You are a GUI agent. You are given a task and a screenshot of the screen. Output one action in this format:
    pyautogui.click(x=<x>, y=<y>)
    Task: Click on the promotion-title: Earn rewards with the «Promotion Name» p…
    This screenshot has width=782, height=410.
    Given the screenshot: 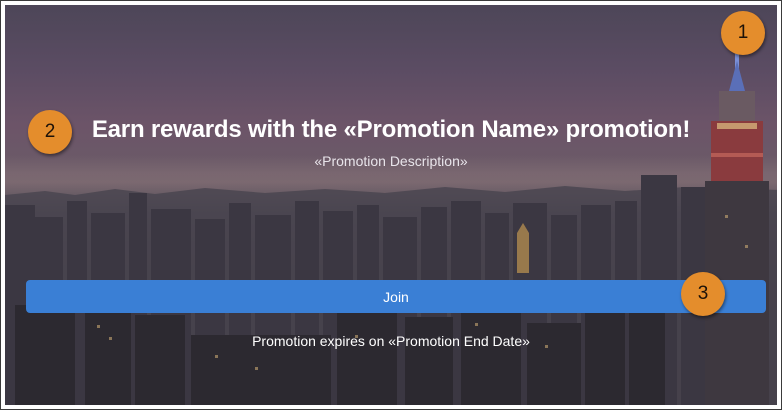 What is the action you would take?
    pyautogui.click(x=391, y=129)
    